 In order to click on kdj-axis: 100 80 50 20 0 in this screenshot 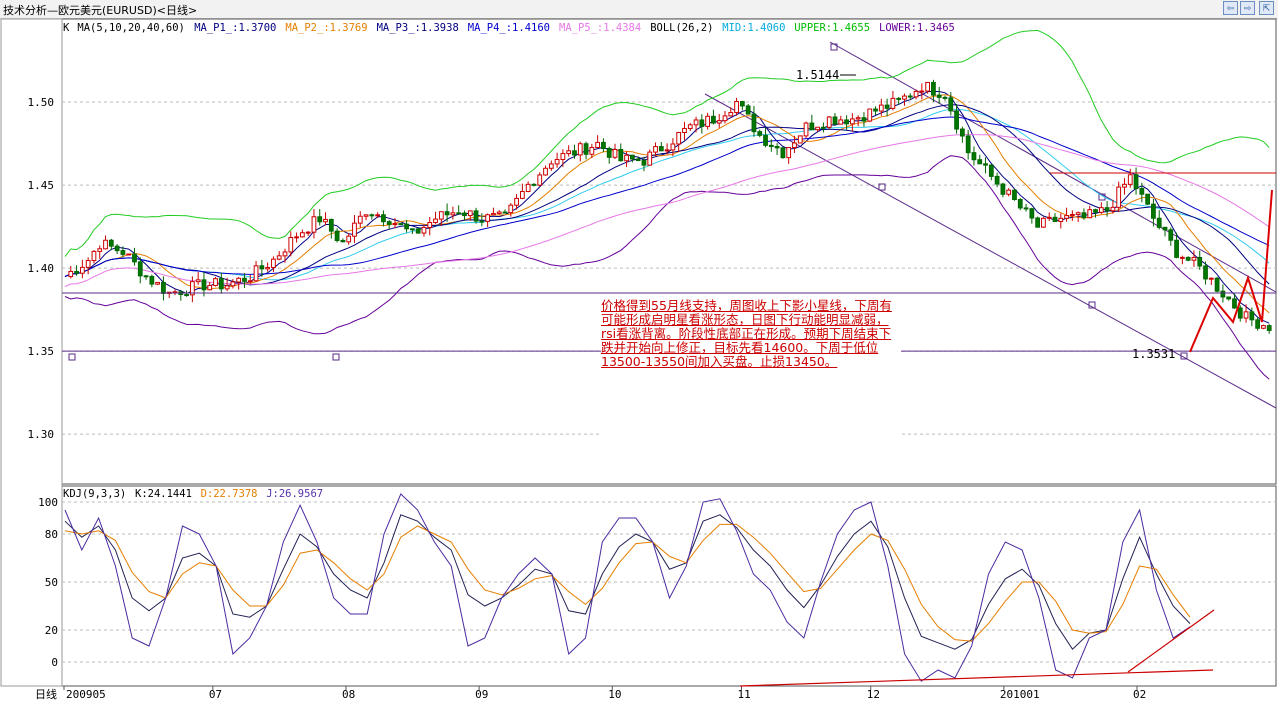, I will do `click(48, 582)`.